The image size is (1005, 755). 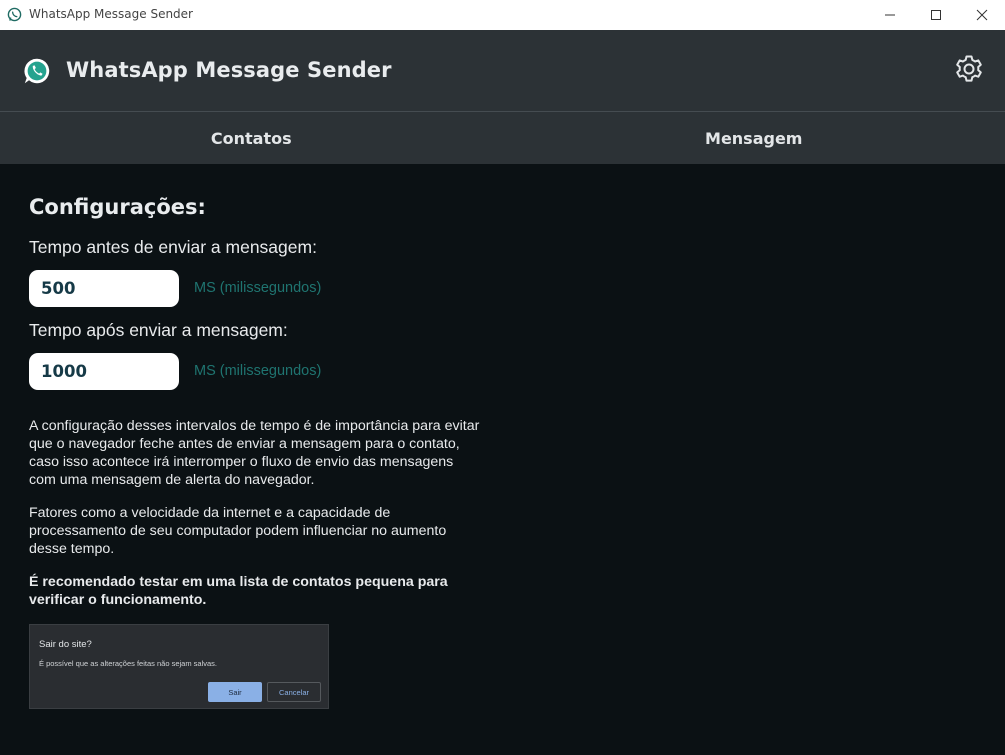 What do you see at coordinates (117, 207) in the screenshot?
I see `settings-heading: Configurações:` at bounding box center [117, 207].